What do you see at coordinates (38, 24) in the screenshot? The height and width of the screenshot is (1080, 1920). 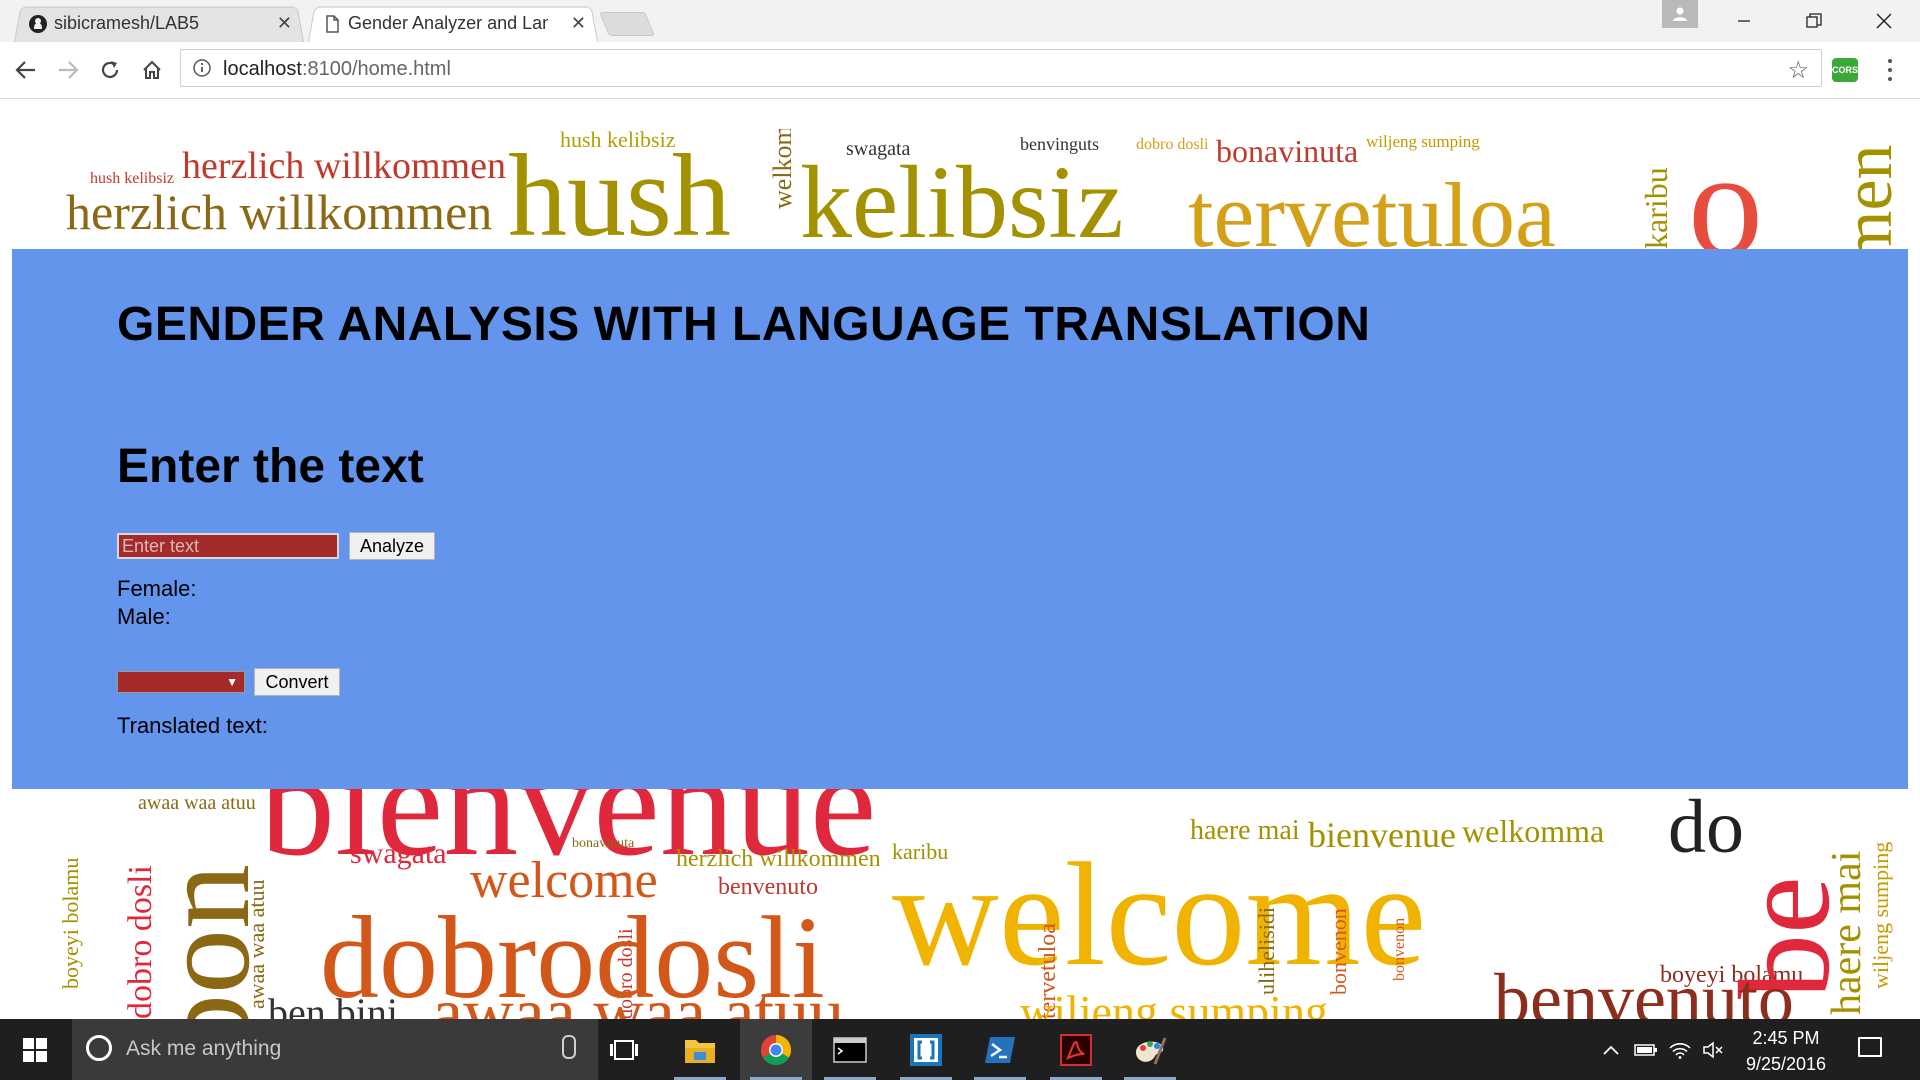 I see `github-icon` at bounding box center [38, 24].